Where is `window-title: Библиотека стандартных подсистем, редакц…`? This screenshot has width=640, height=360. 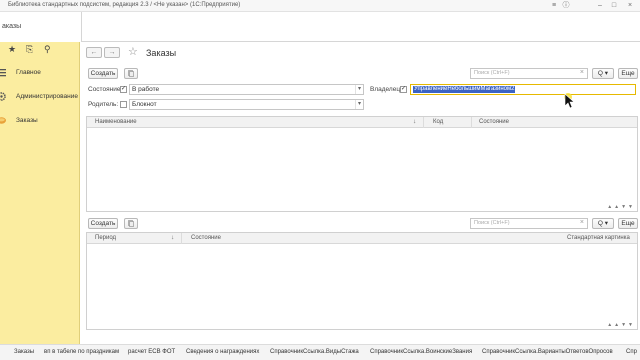
window-title: Библиотека стандартных подсистем, редакц… is located at coordinates (124, 5).